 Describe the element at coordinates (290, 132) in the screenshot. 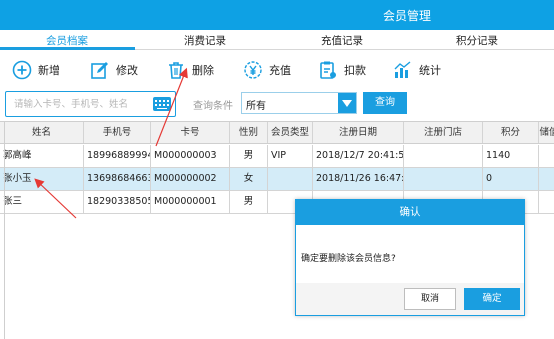

I see `column-header: 会员类型` at that location.